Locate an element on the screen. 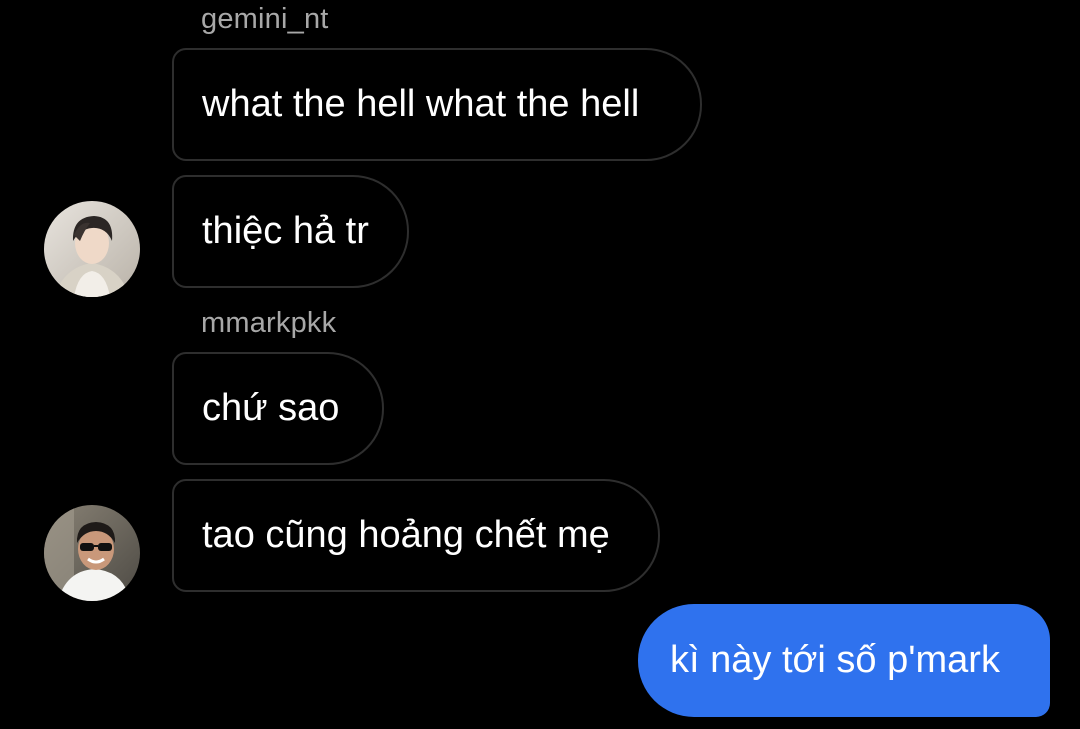 The image size is (1080, 729). avatar-gemini is located at coordinates (92, 249).